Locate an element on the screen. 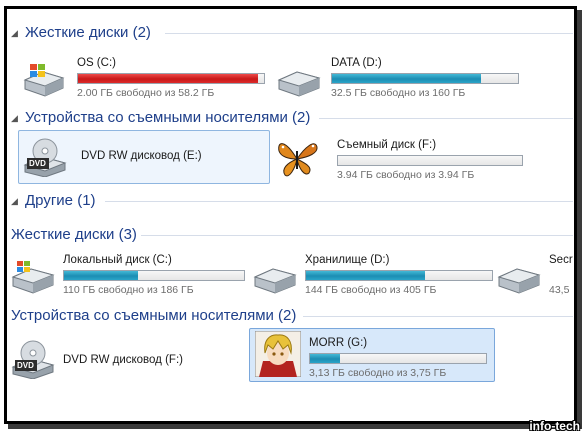  drive-name: DVD RW дисковод (F:) is located at coordinates (123, 360).